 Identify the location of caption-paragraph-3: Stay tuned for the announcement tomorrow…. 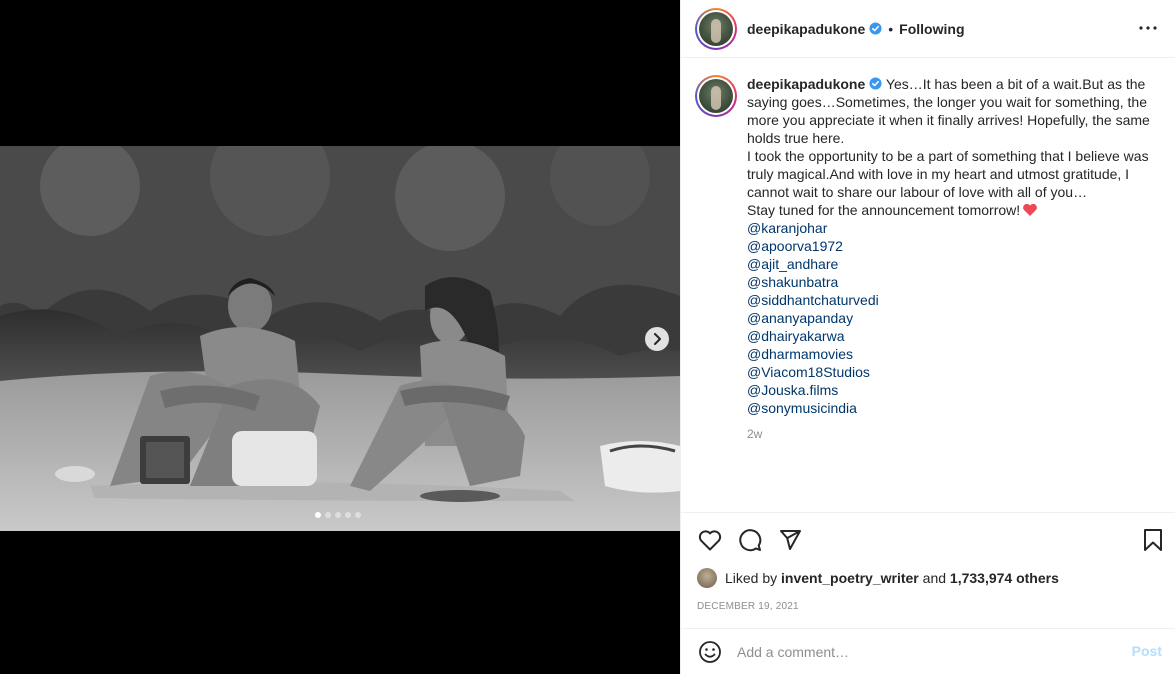
(884, 210).